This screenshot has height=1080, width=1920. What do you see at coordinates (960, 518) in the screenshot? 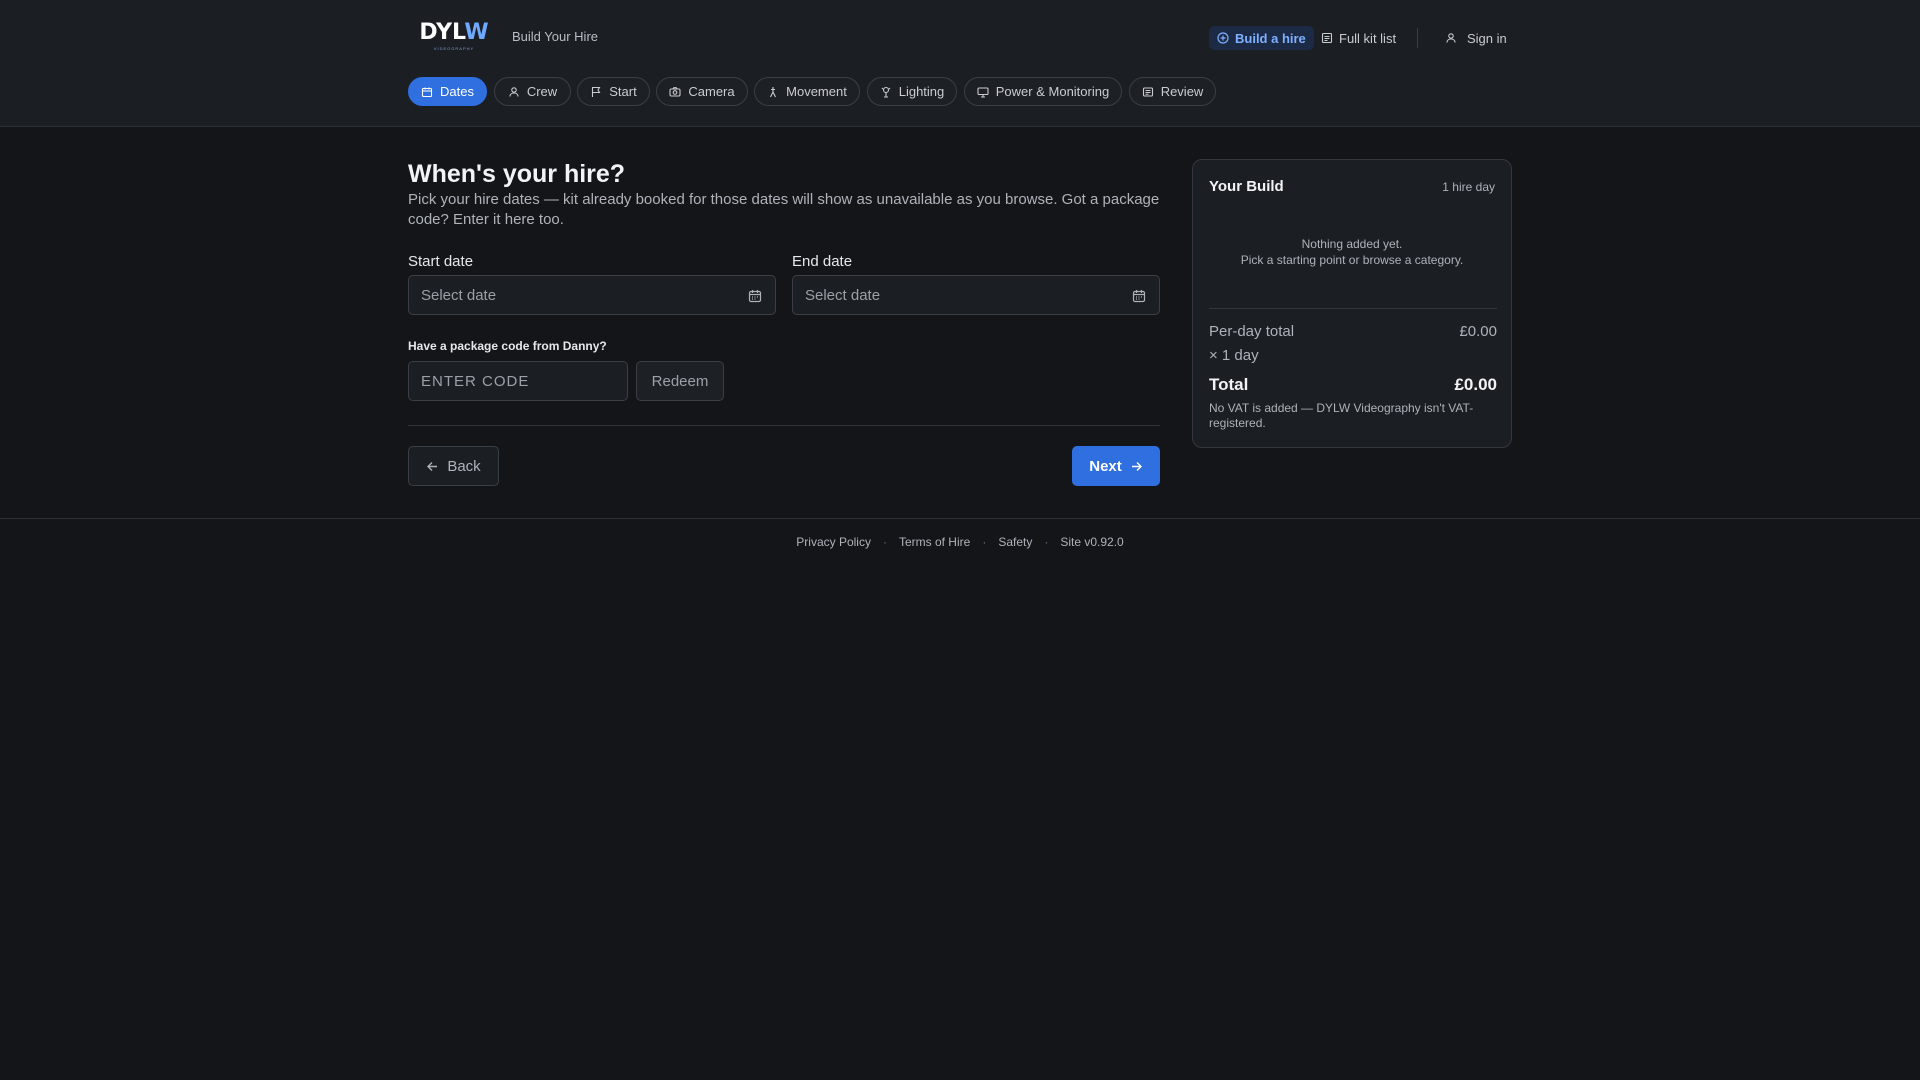
I see `footer-divider` at bounding box center [960, 518].